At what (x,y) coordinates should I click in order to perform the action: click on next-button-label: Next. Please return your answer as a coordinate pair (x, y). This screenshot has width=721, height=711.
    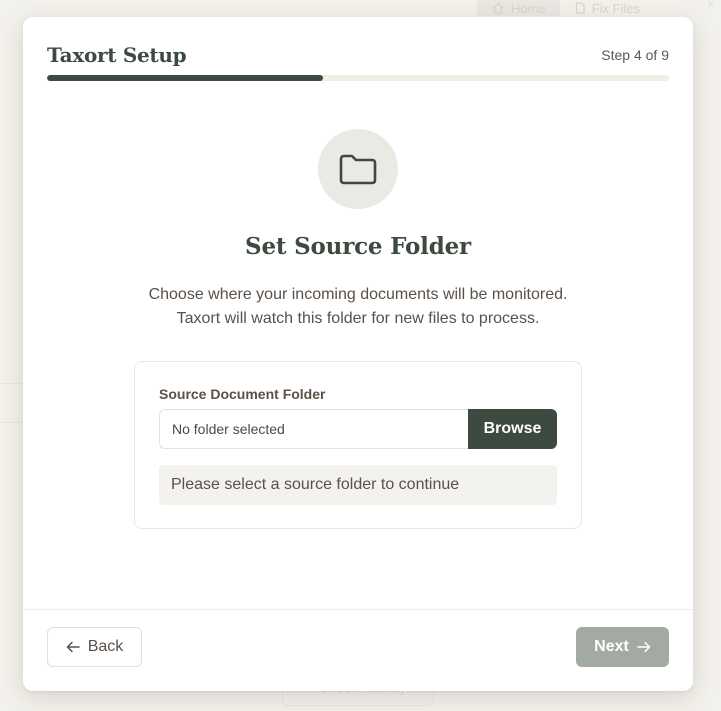
    Looking at the image, I should click on (611, 646).